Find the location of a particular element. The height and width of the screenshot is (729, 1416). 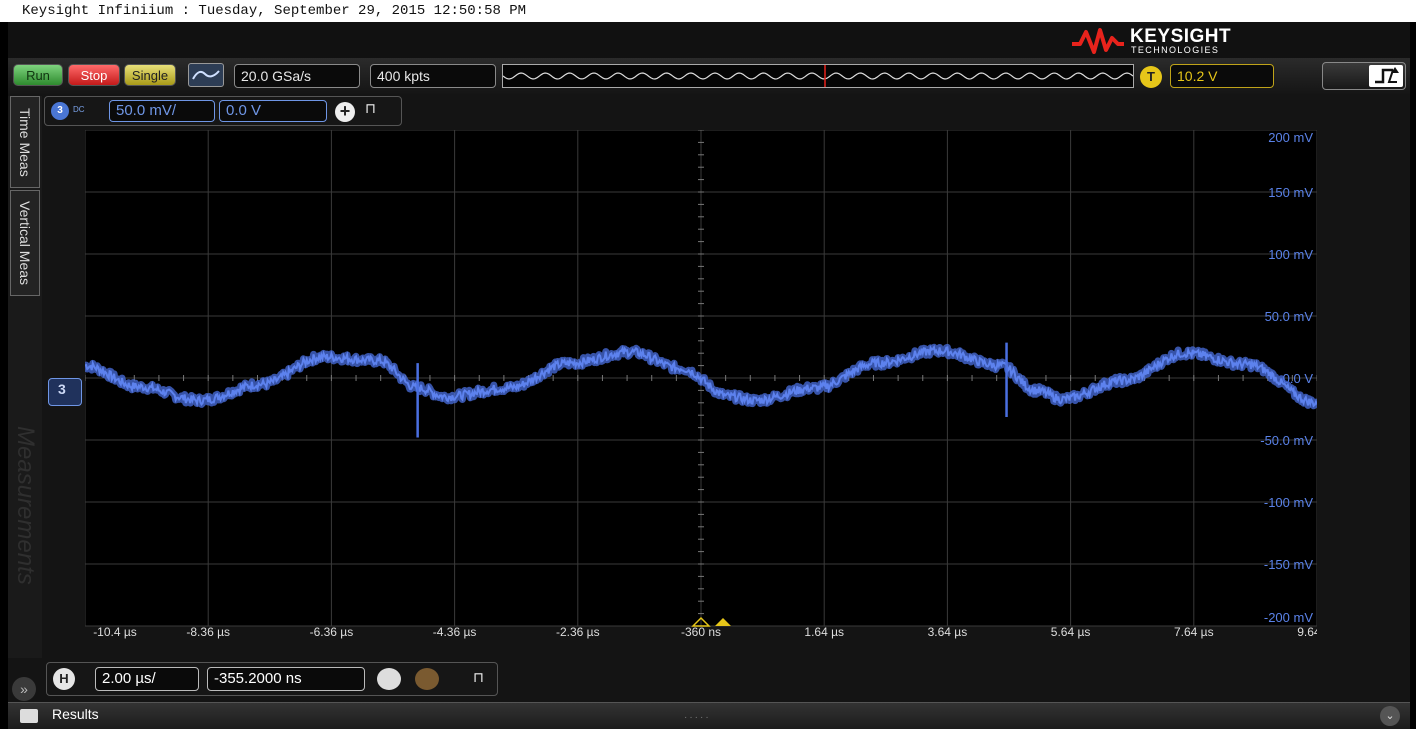

x-tick-label: 1.64 µs is located at coordinates (824, 632).